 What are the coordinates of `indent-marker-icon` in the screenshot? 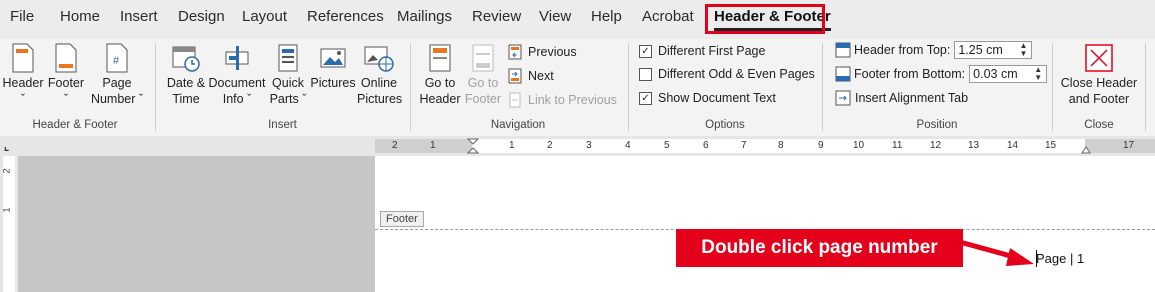 It's located at (473, 146).